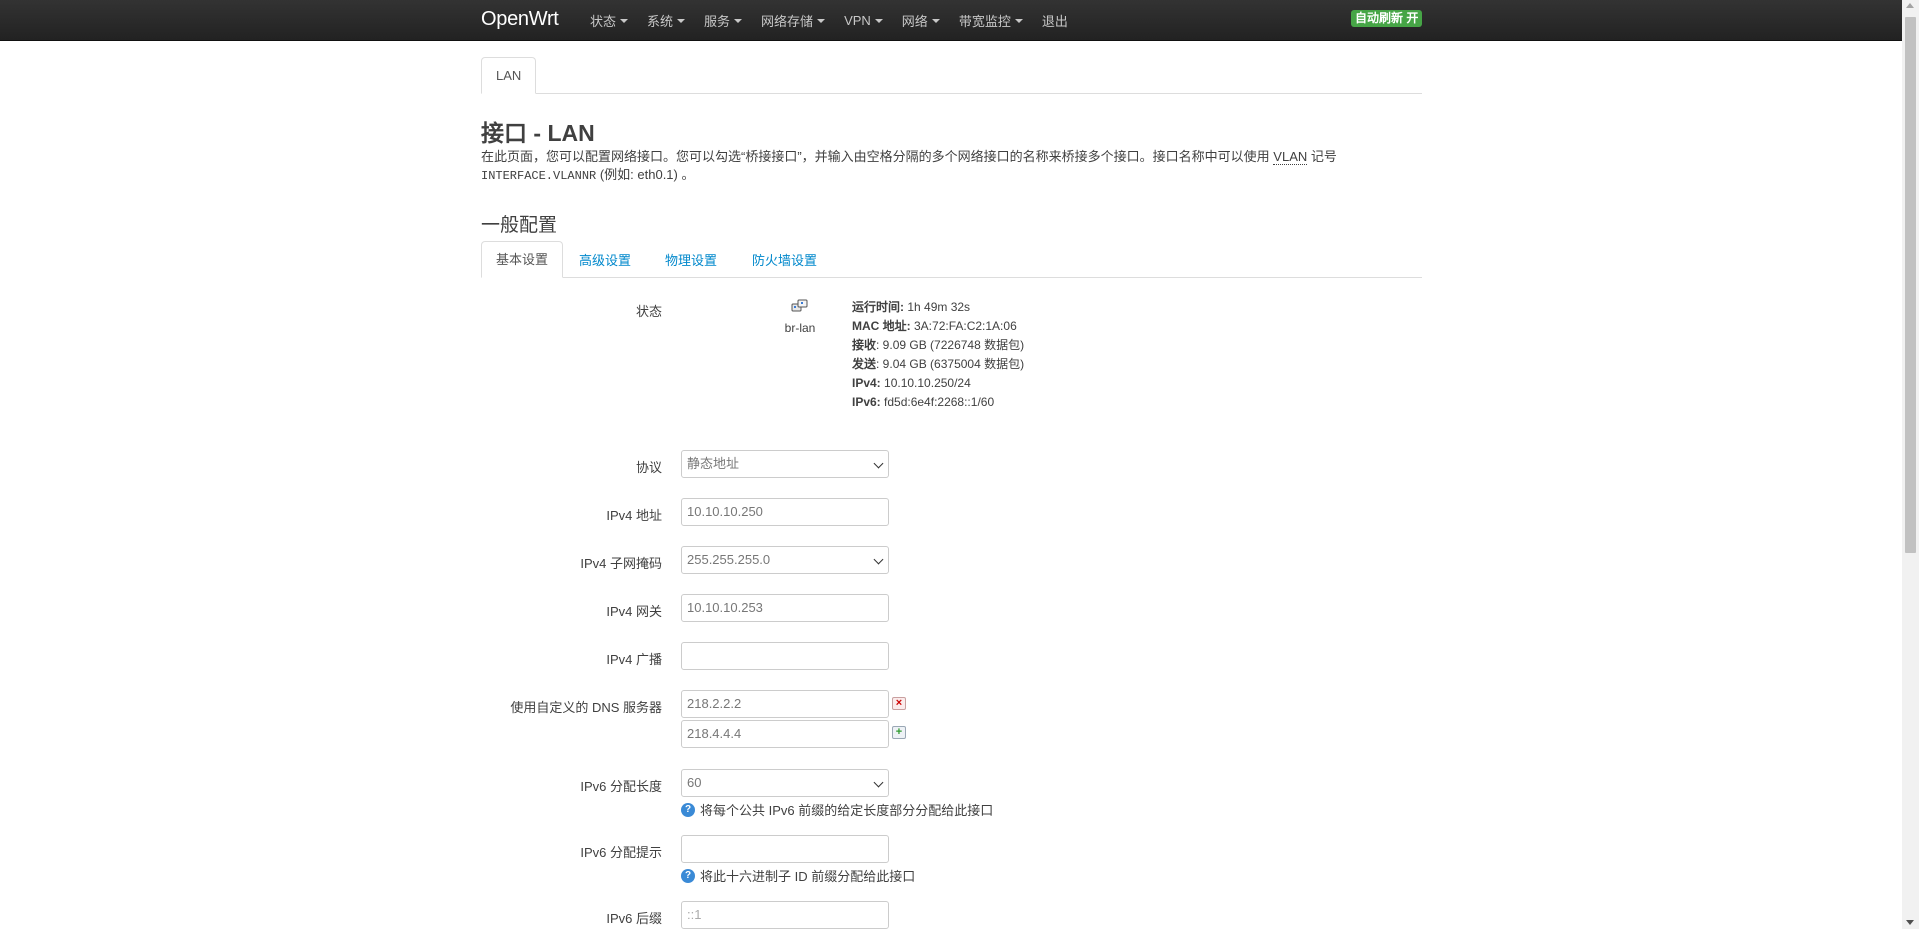  What do you see at coordinates (878, 307) in the screenshot?
I see `uptime-label: 运行时间:` at bounding box center [878, 307].